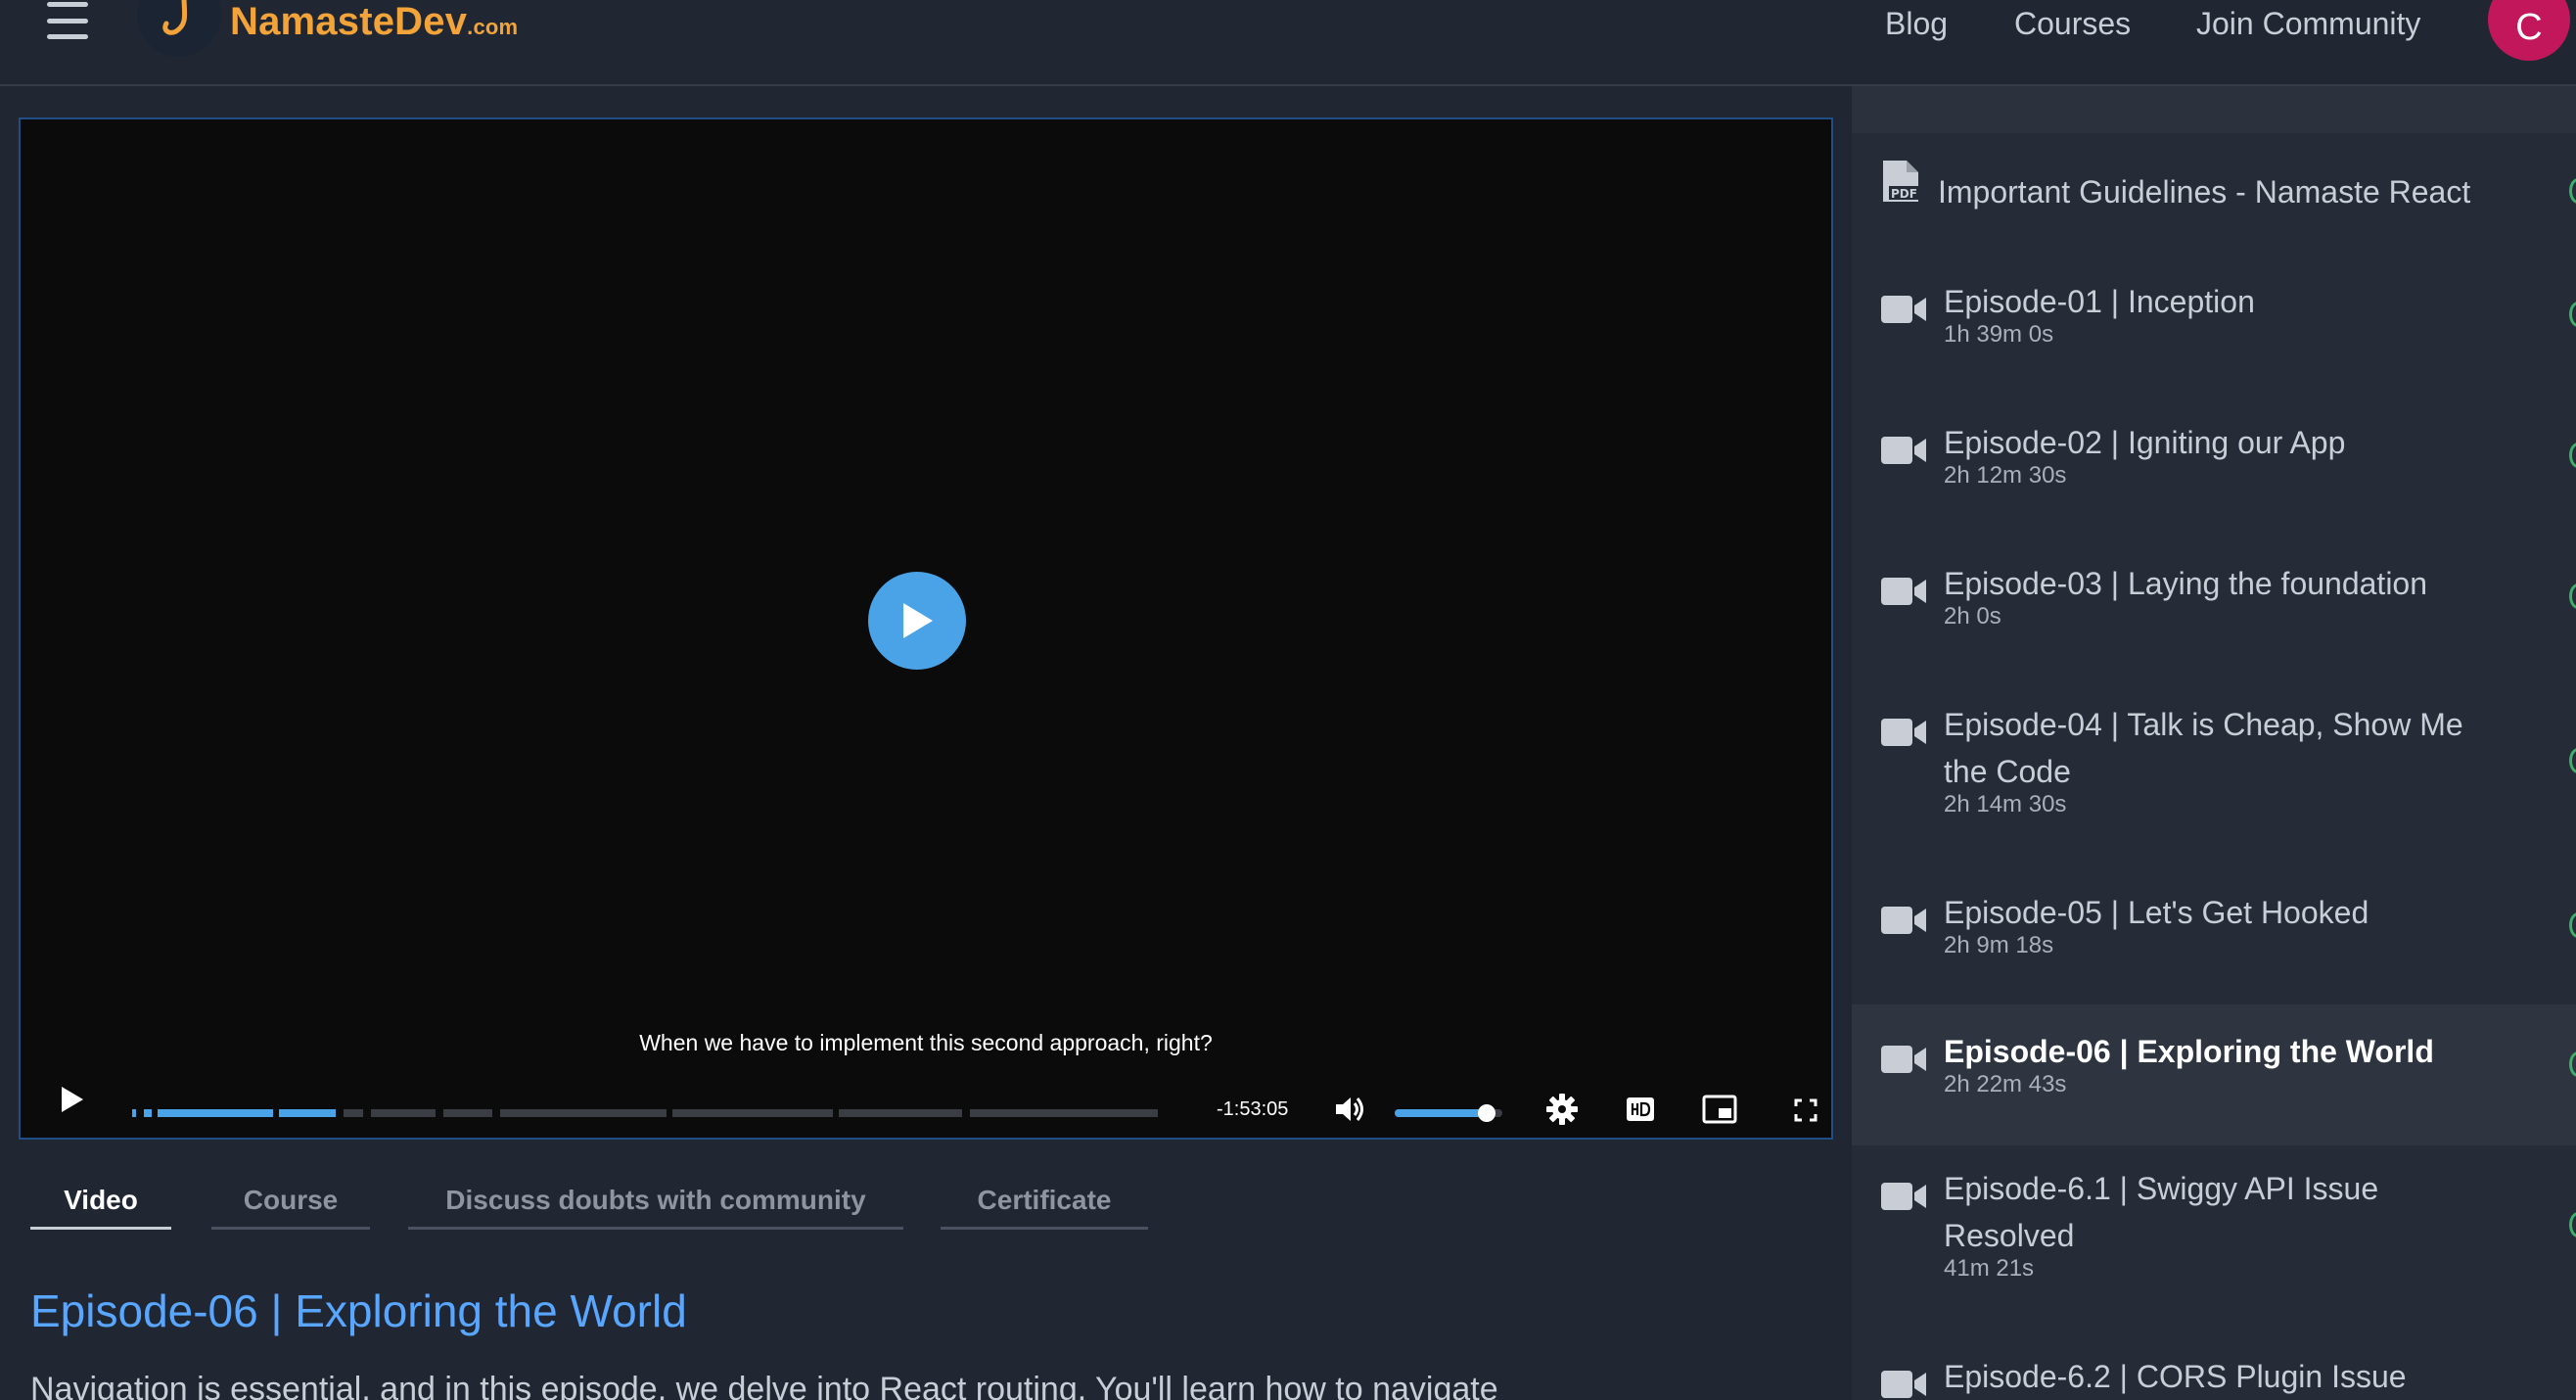  Describe the element at coordinates (2162, 1212) in the screenshot. I see `sidebar-item-label: Episode-6.1 | Swiggy API Issue Resolved` at that location.